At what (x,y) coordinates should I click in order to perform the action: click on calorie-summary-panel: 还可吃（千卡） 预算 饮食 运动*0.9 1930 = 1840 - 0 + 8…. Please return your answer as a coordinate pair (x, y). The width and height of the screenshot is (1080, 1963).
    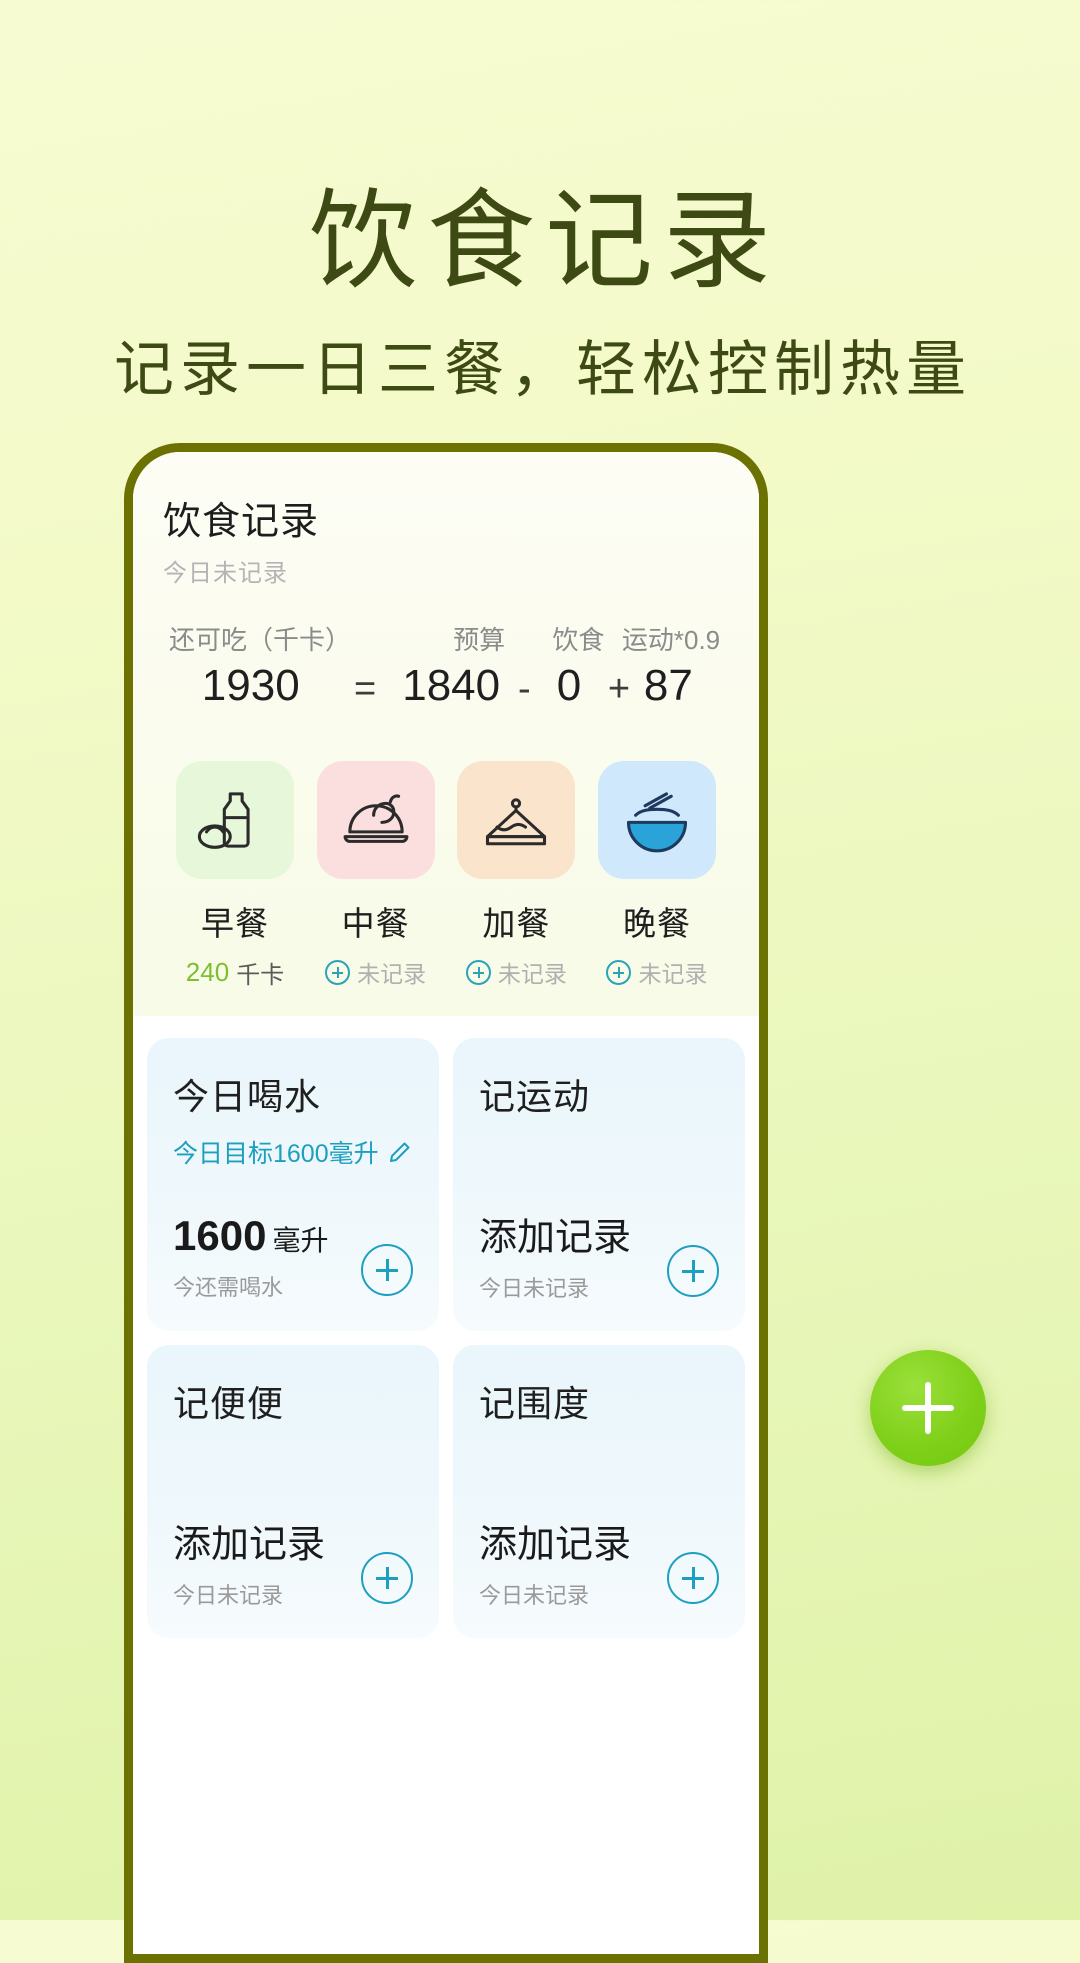
    Looking at the image, I should click on (446, 668).